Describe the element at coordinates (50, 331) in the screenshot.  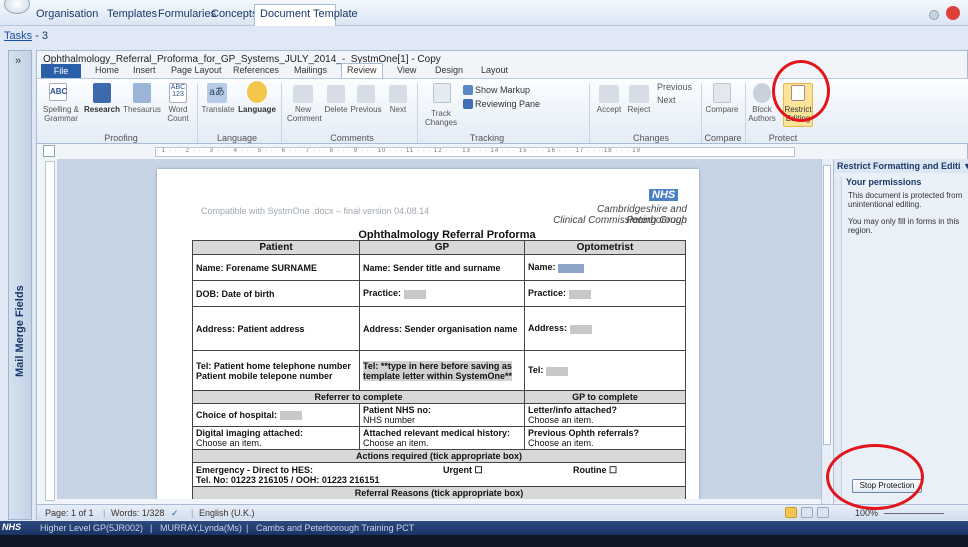
I see `vertical-ruler` at that location.